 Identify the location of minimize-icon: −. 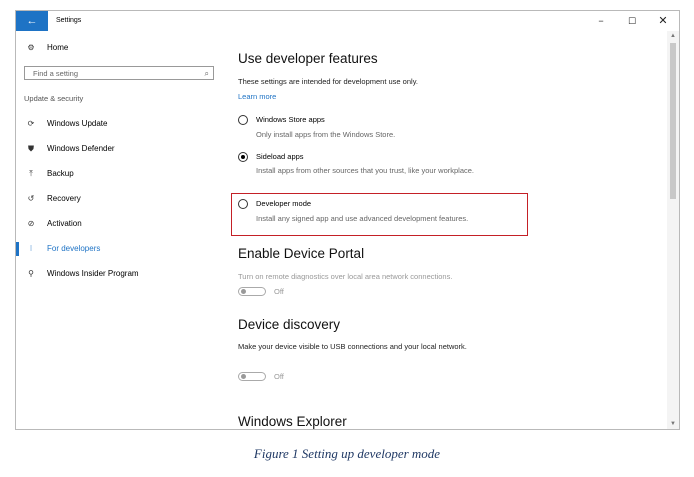
(601, 21).